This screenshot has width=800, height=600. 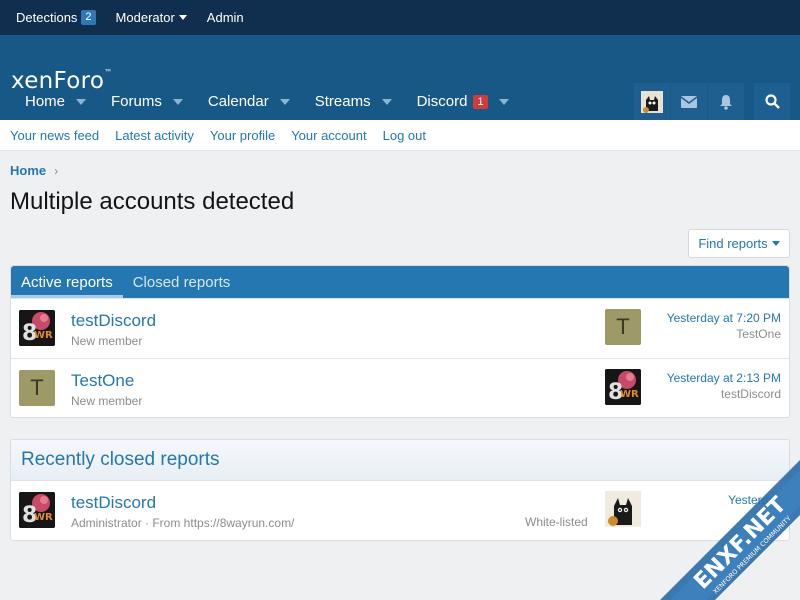 What do you see at coordinates (733, 243) in the screenshot?
I see `find-reports-label: Find reports` at bounding box center [733, 243].